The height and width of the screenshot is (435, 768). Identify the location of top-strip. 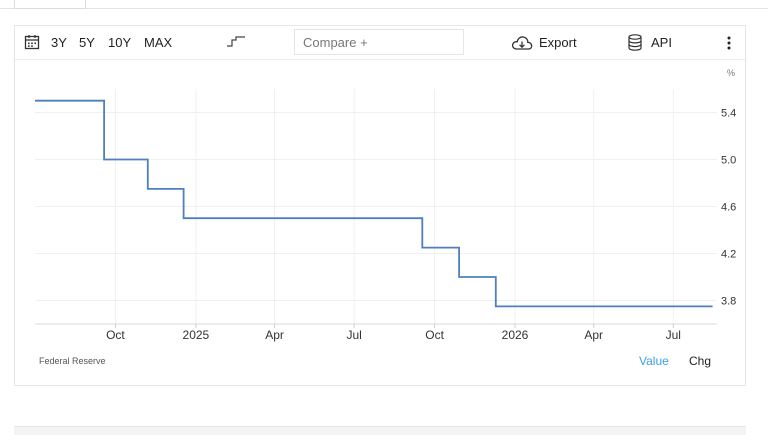
(384, 4).